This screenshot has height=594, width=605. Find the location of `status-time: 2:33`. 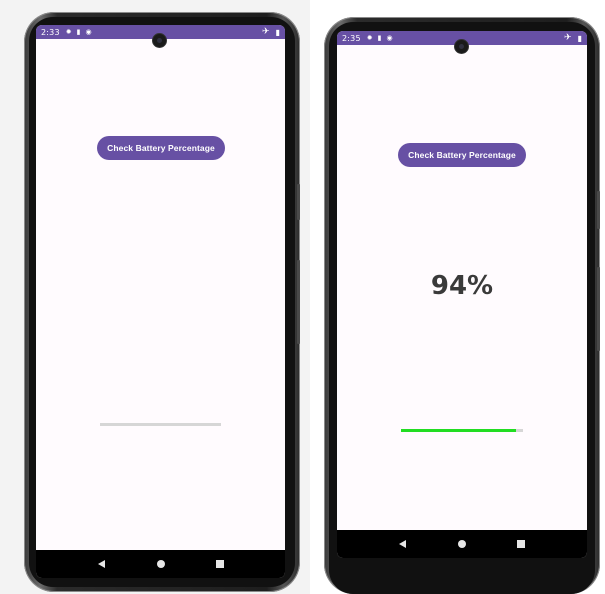

status-time: 2:33 is located at coordinates (50, 32).